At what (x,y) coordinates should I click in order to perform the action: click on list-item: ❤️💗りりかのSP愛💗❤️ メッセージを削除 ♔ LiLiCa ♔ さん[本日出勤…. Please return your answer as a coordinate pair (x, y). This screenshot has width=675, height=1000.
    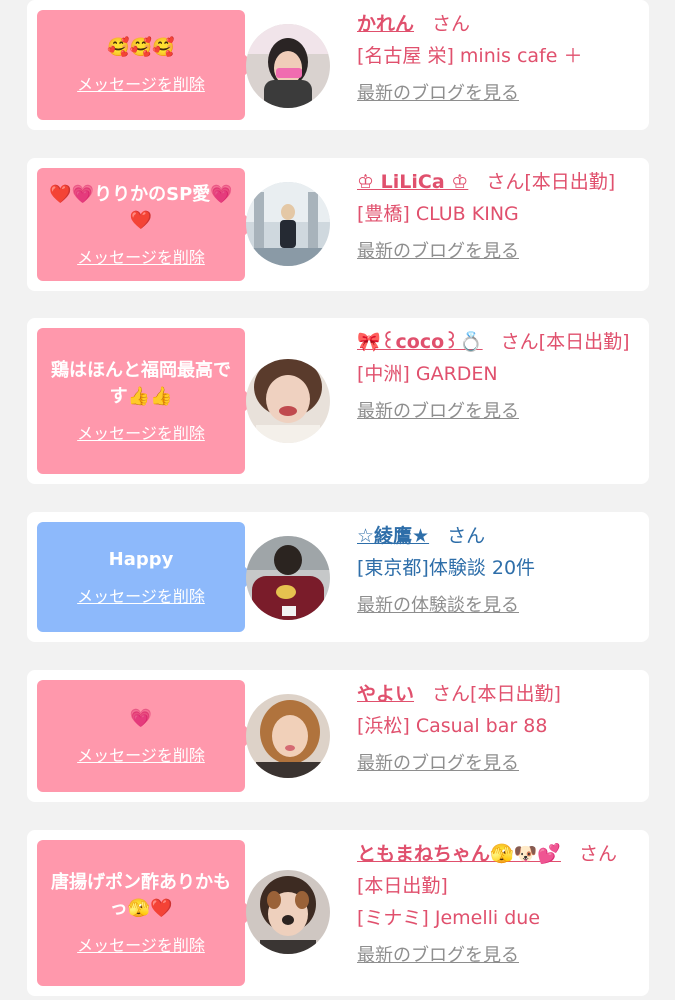
    Looking at the image, I should click on (338, 224).